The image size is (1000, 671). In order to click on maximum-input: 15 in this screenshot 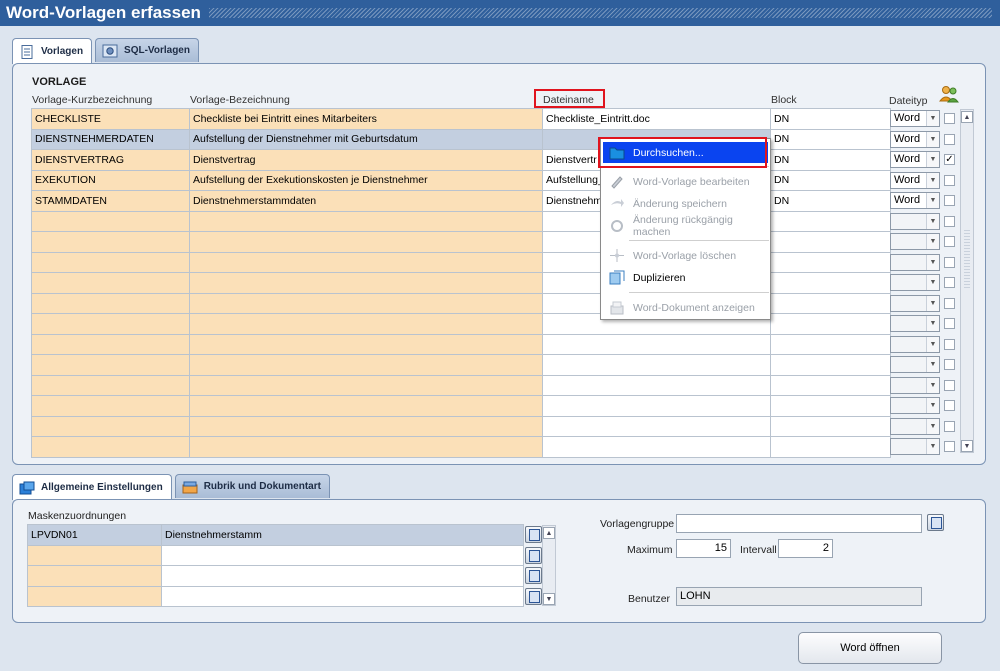, I will do `click(703, 548)`.